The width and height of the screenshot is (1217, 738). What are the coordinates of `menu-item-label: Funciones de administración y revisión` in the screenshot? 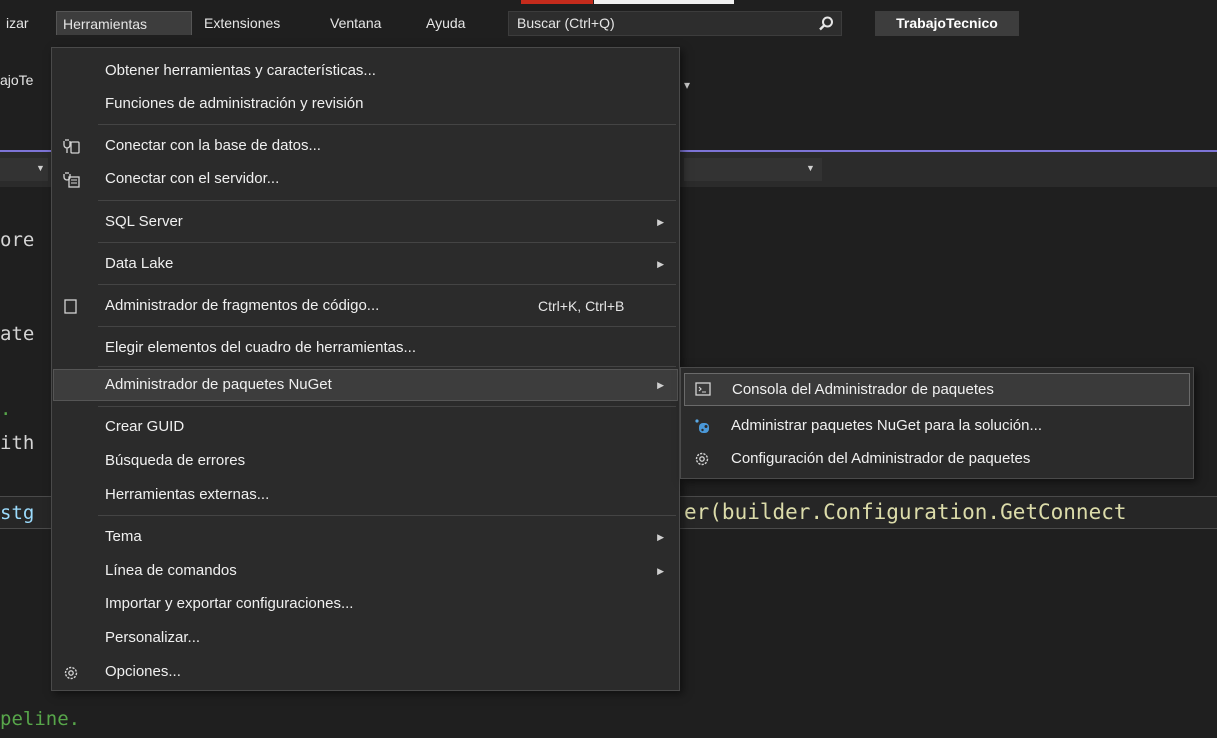 It's located at (234, 103).